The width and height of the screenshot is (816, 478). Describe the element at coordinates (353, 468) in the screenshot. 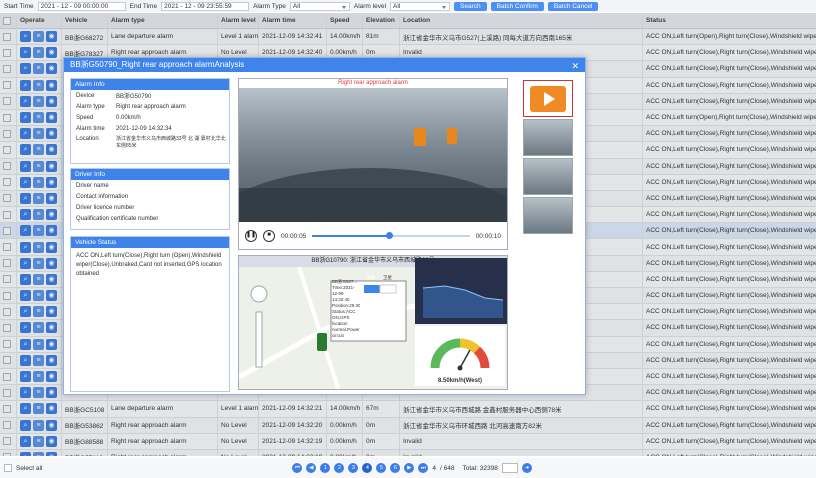

I see `page-3-button: 3` at that location.